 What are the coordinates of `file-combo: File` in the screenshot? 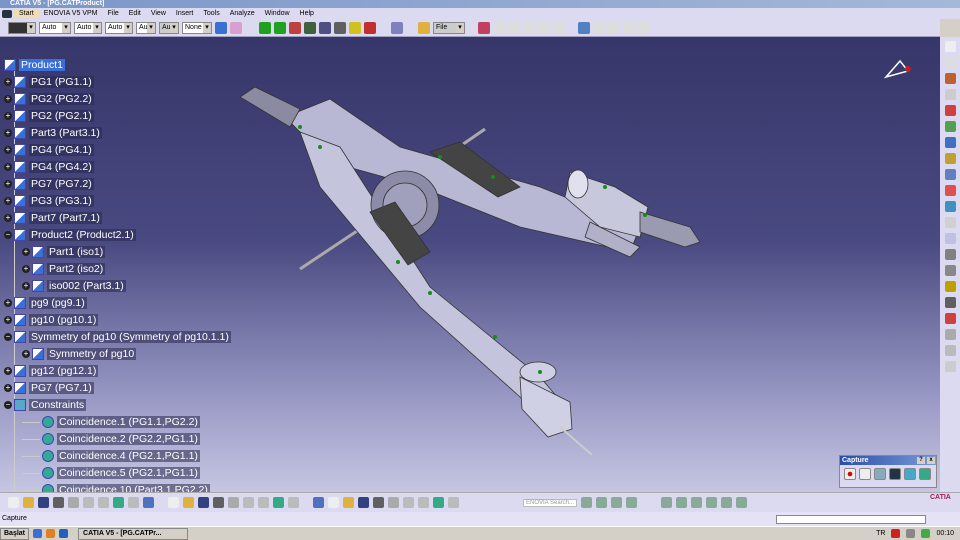 It's located at (449, 27).